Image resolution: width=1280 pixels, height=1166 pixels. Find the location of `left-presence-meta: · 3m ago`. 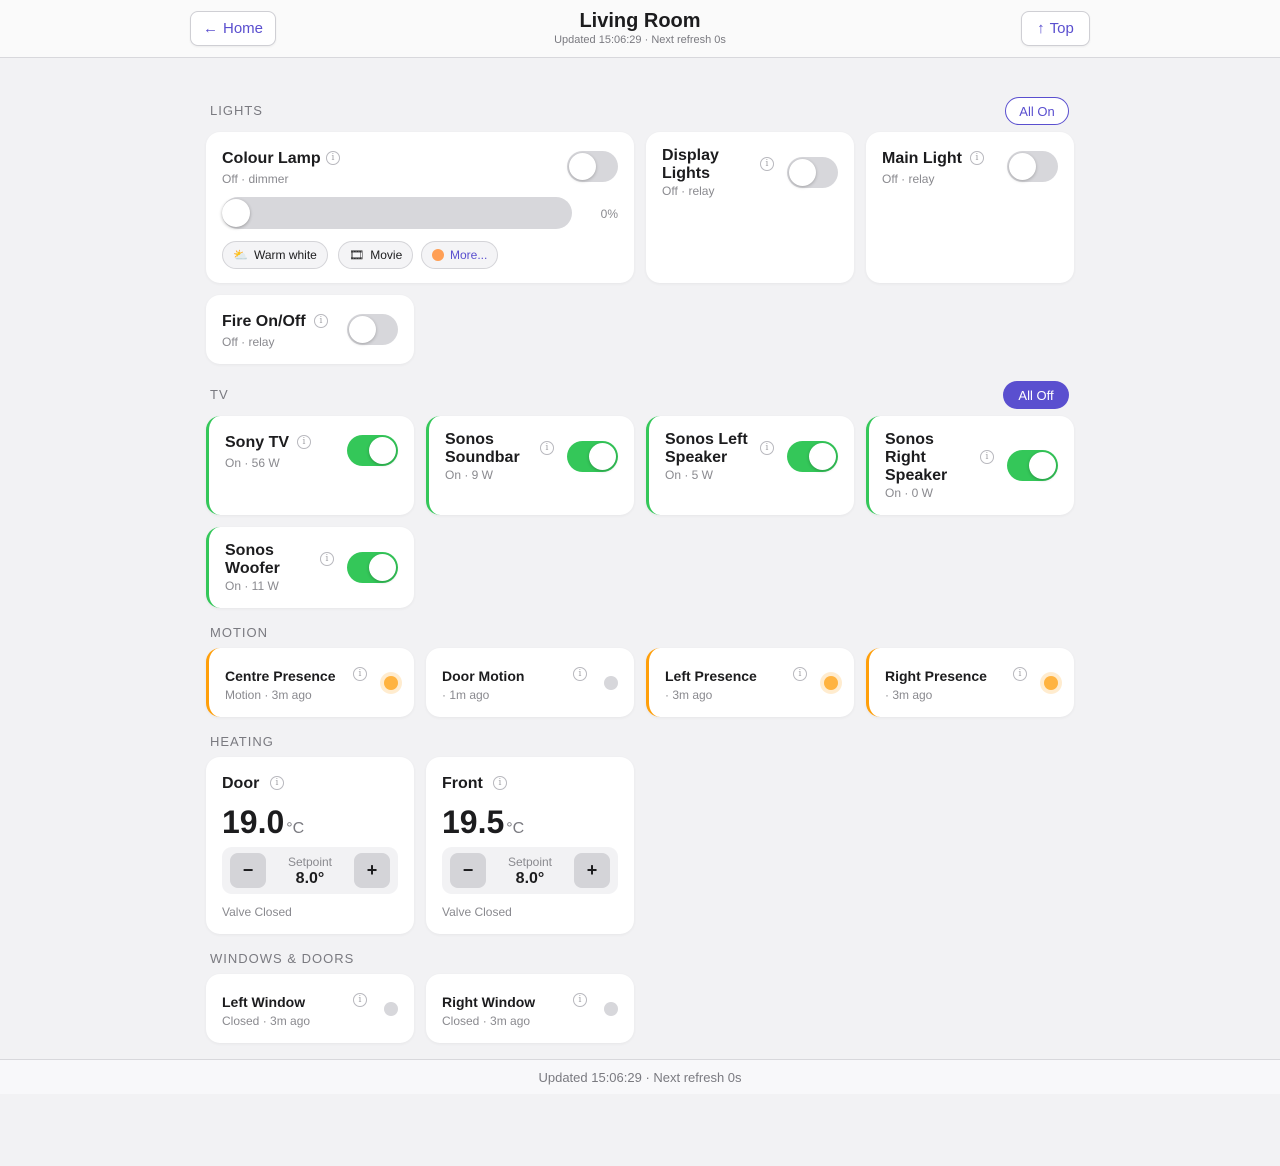

left-presence-meta: · 3m ago is located at coordinates (689, 695).